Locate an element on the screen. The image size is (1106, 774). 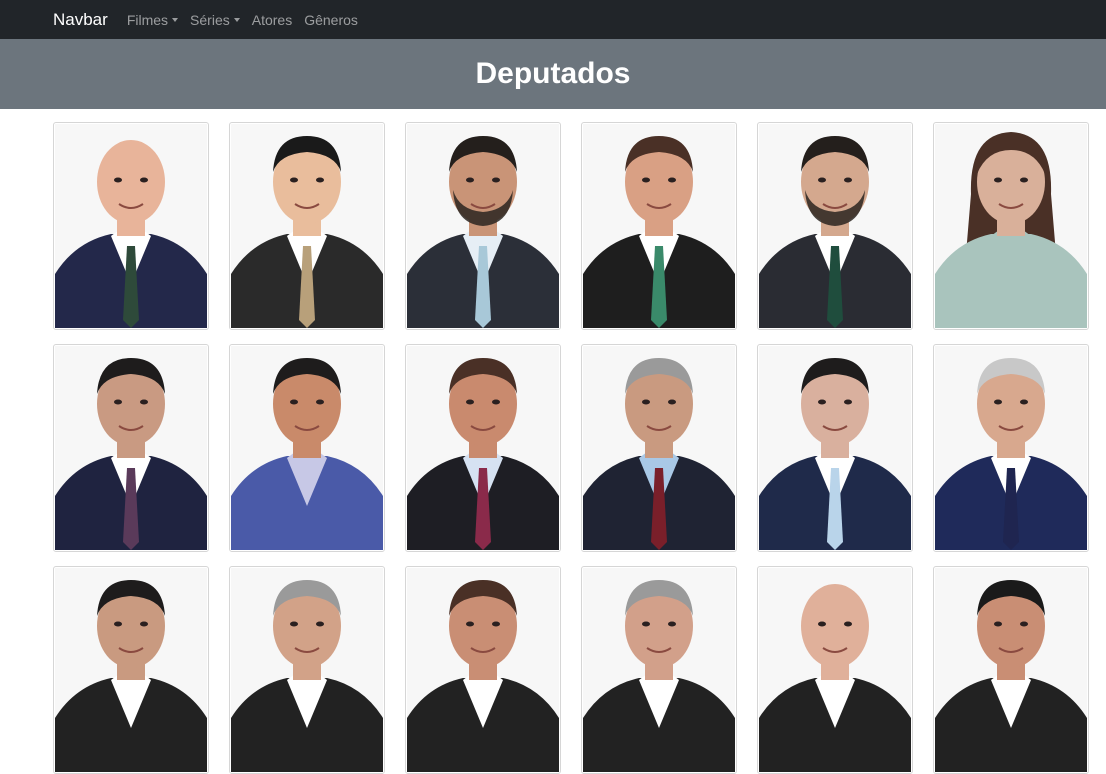
page-title: Deputados is located at coordinates (553, 73).